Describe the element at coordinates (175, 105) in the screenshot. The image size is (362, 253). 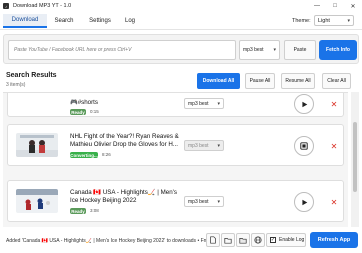
I see `list-item: 🎮#shorts Ready 0:15 mp3 best ▾ ✕` at that location.